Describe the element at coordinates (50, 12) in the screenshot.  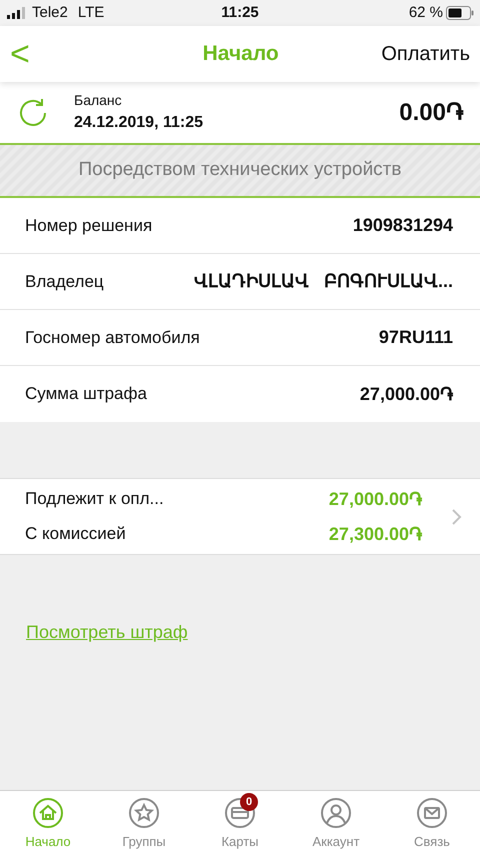
I see `carrier-name: Tele2` at that location.